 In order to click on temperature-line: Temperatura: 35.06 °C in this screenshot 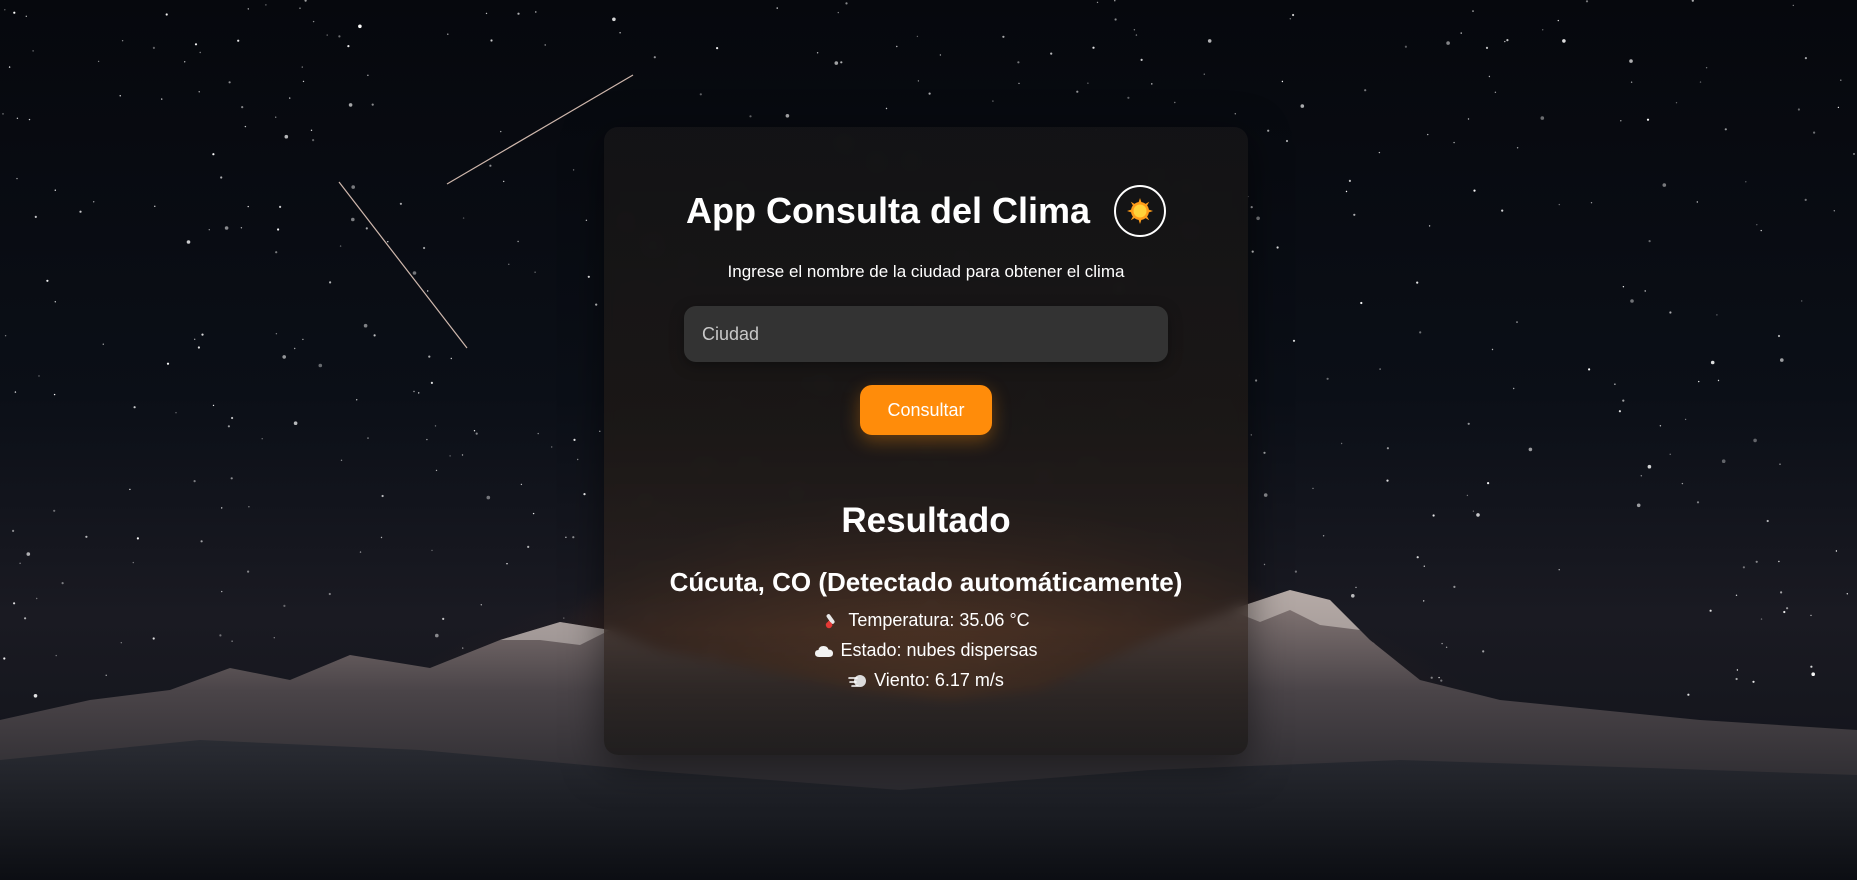, I will do `click(926, 620)`.